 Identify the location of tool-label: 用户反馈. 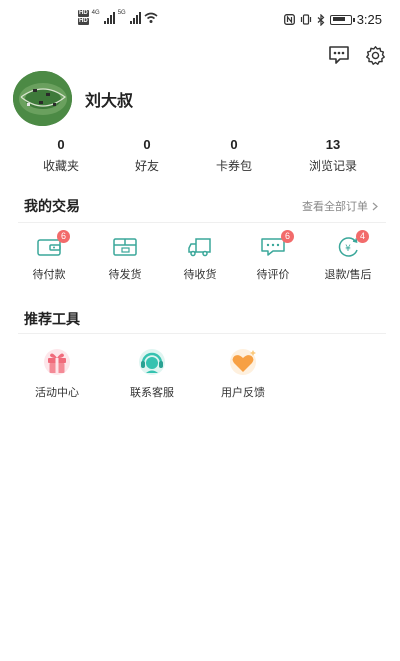
(243, 393).